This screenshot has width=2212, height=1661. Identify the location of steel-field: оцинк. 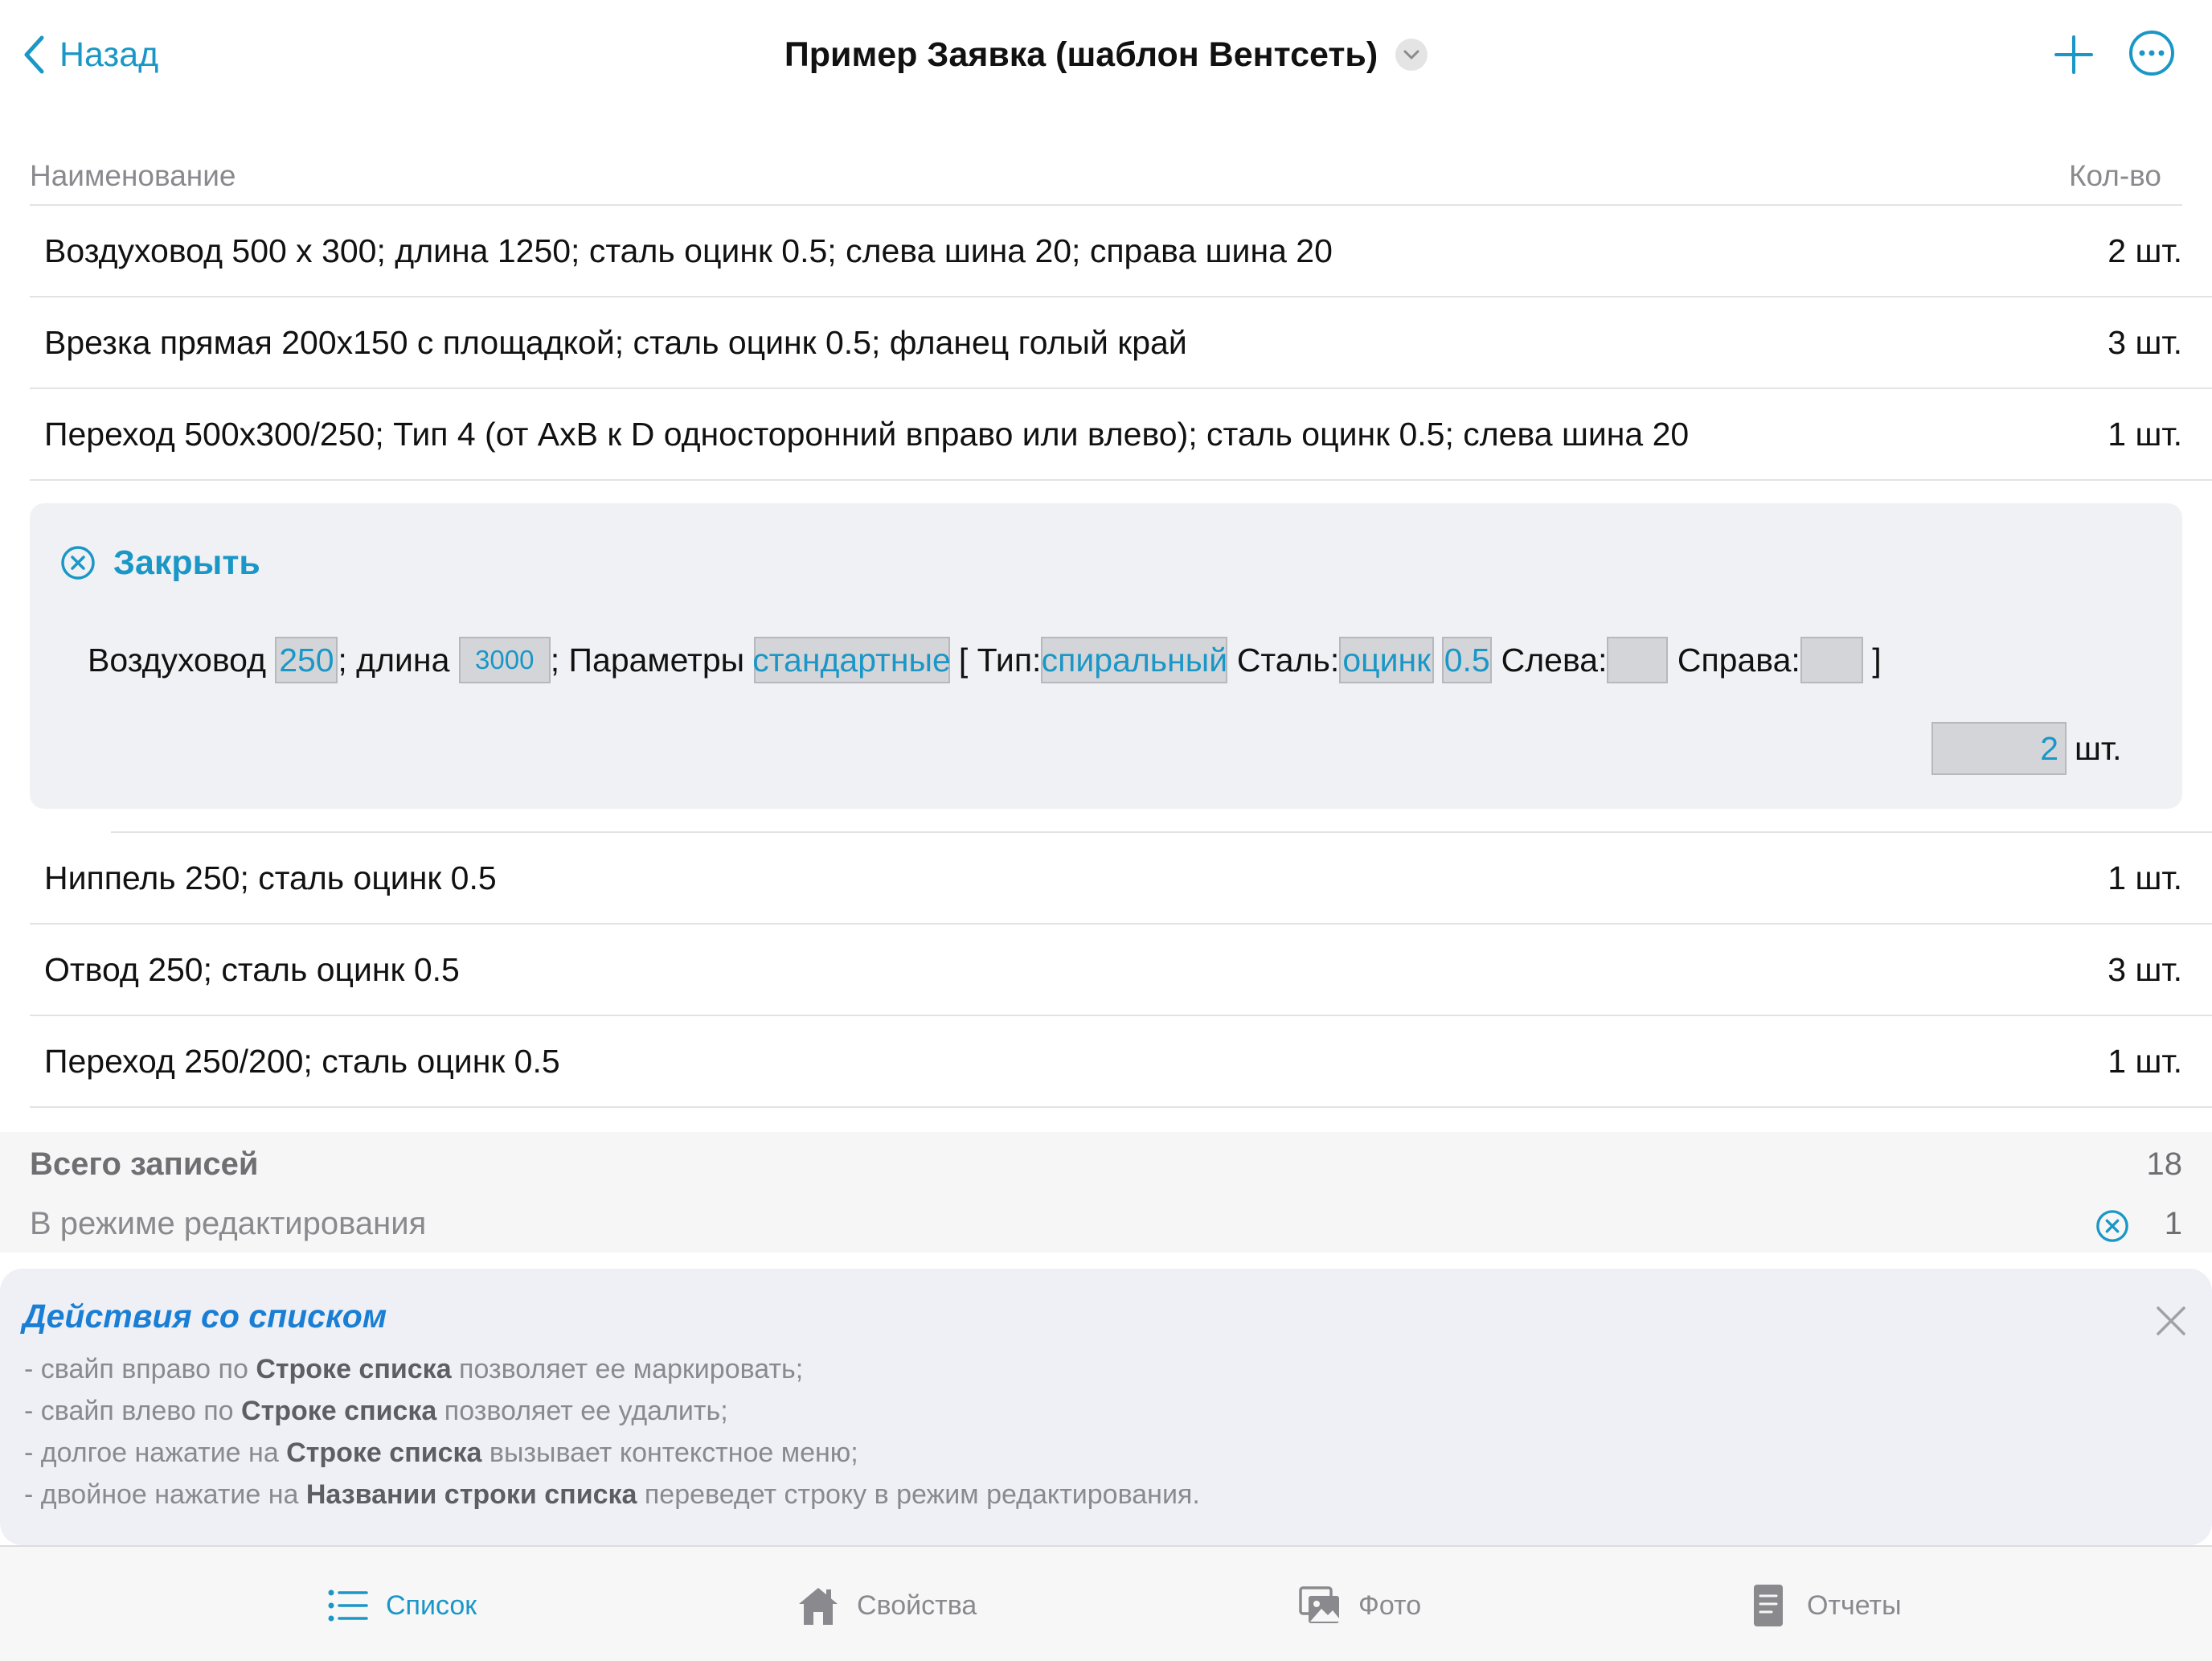
(1387, 660).